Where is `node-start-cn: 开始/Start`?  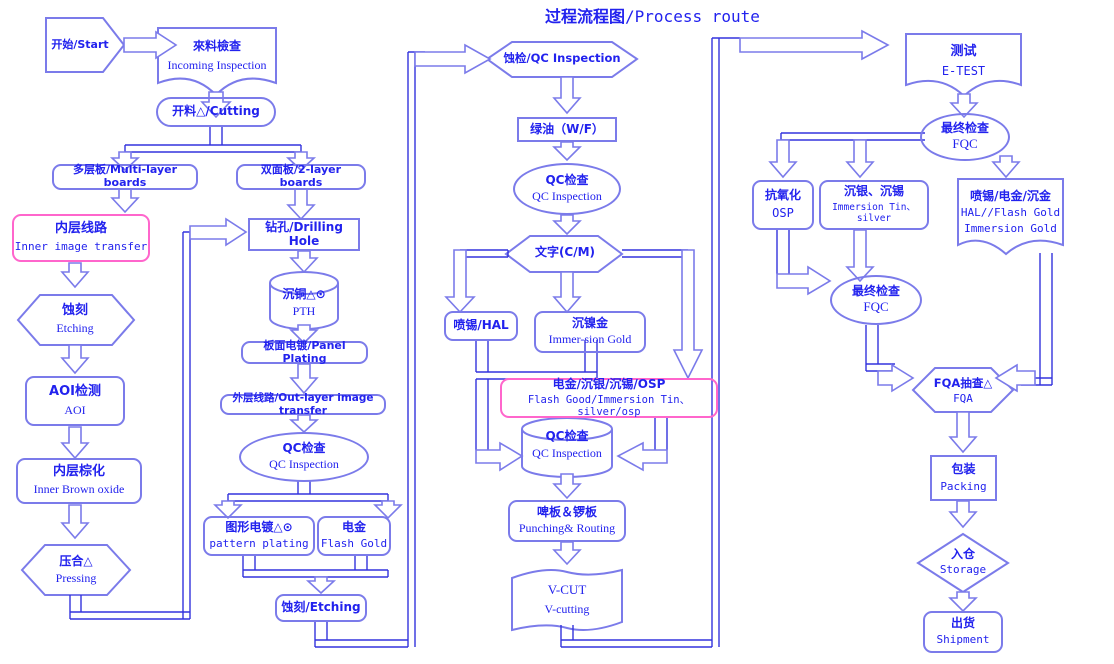 node-start-cn: 开始/Start is located at coordinates (80, 44).